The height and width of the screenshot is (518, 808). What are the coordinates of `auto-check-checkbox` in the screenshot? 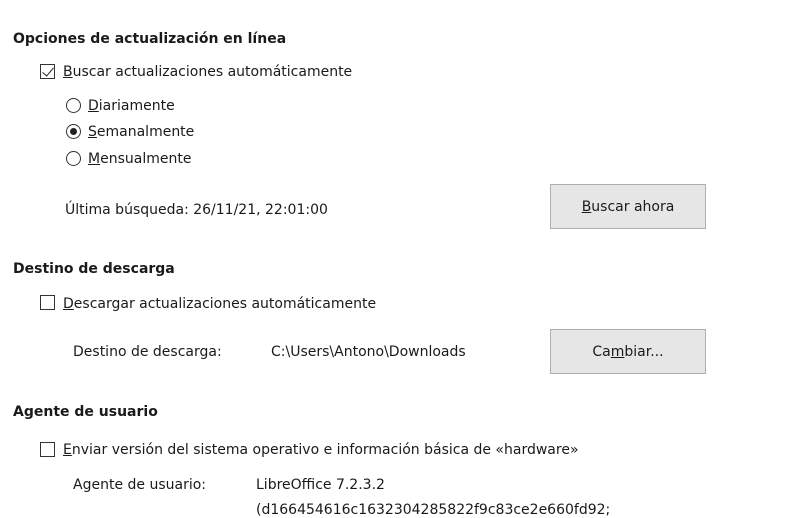 It's located at (47, 71).